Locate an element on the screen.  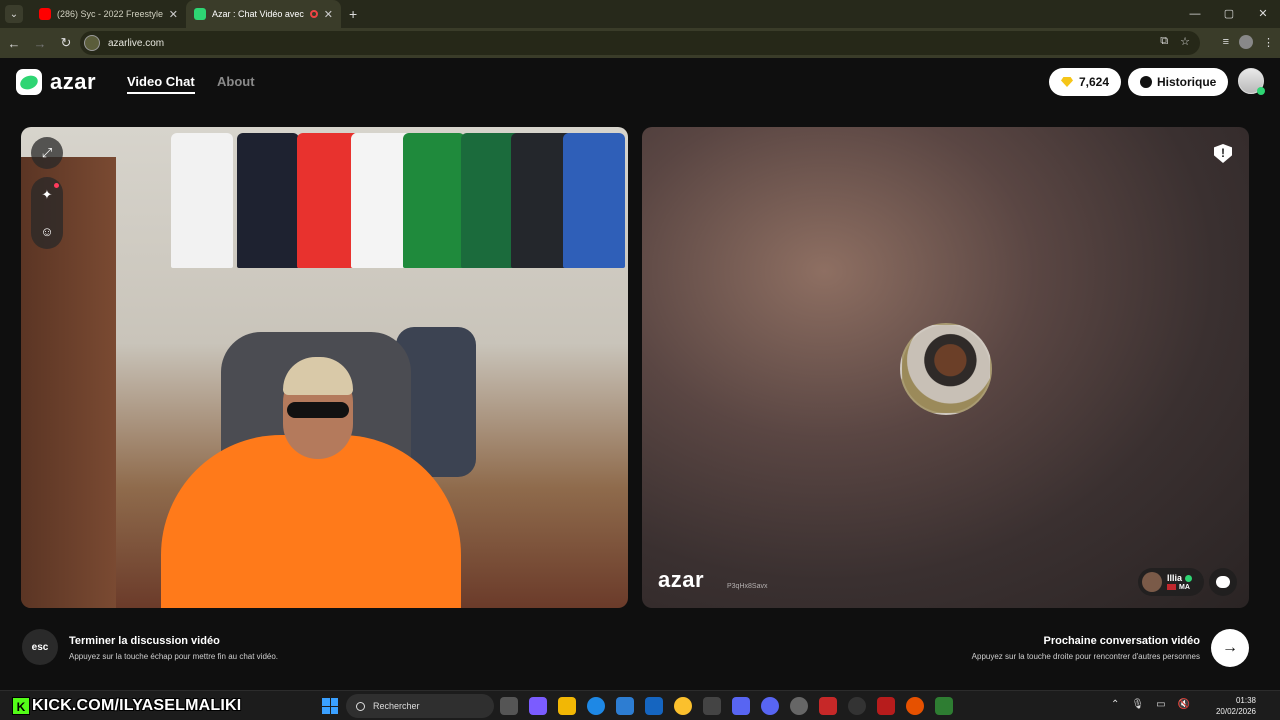
volume-mute-icon: 🔇 is located at coordinates (1184, 704).